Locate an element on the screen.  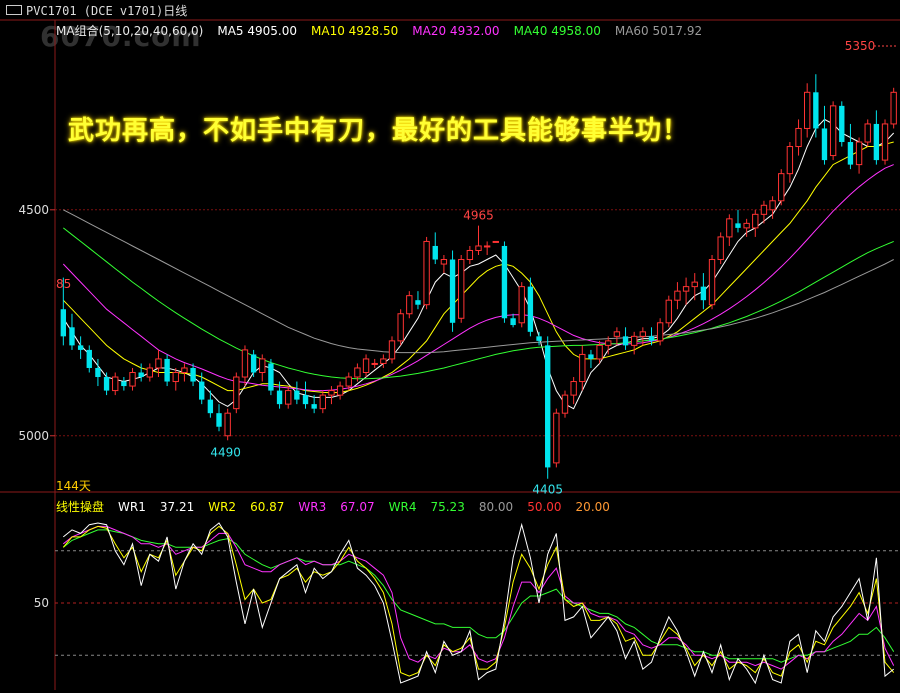
price-tick-label: 5000 is located at coordinates (33, 436).